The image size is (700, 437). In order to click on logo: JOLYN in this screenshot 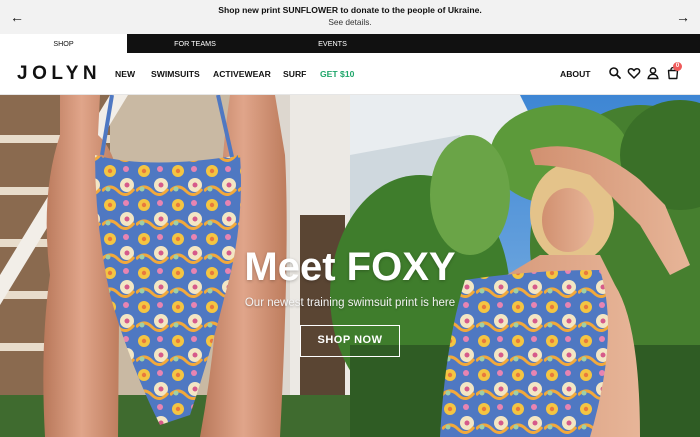, I will do `click(59, 74)`.